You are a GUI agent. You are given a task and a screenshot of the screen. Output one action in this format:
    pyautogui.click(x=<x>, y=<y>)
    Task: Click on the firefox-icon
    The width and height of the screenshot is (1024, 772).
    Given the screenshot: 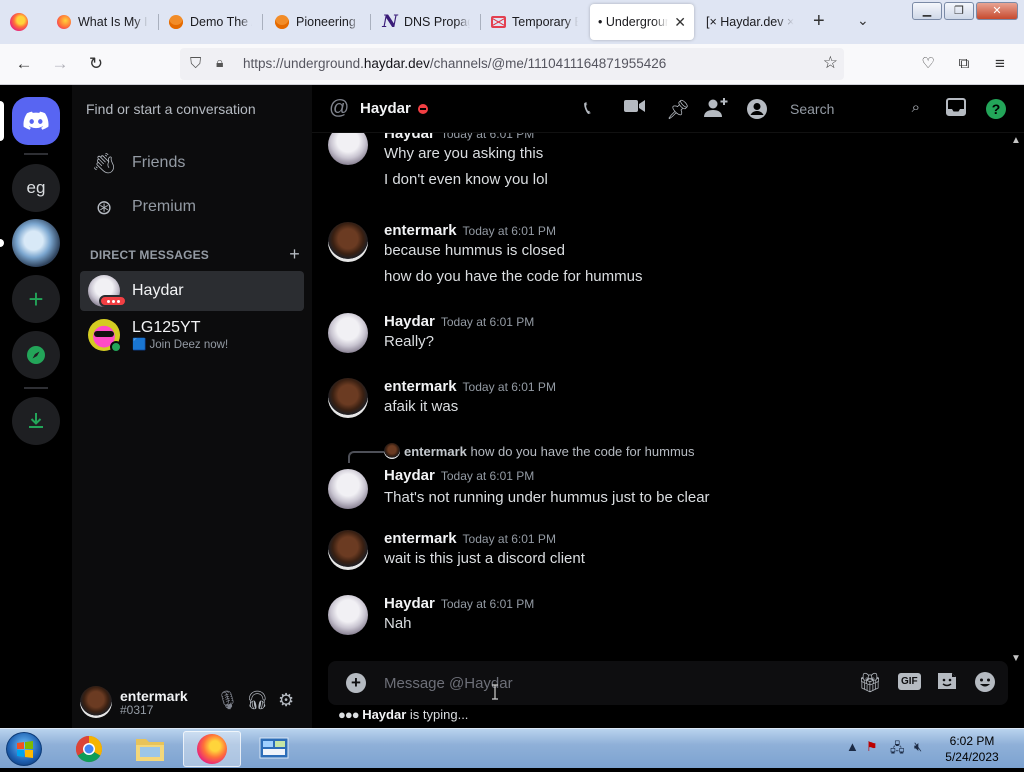 What is the action you would take?
    pyautogui.click(x=212, y=749)
    